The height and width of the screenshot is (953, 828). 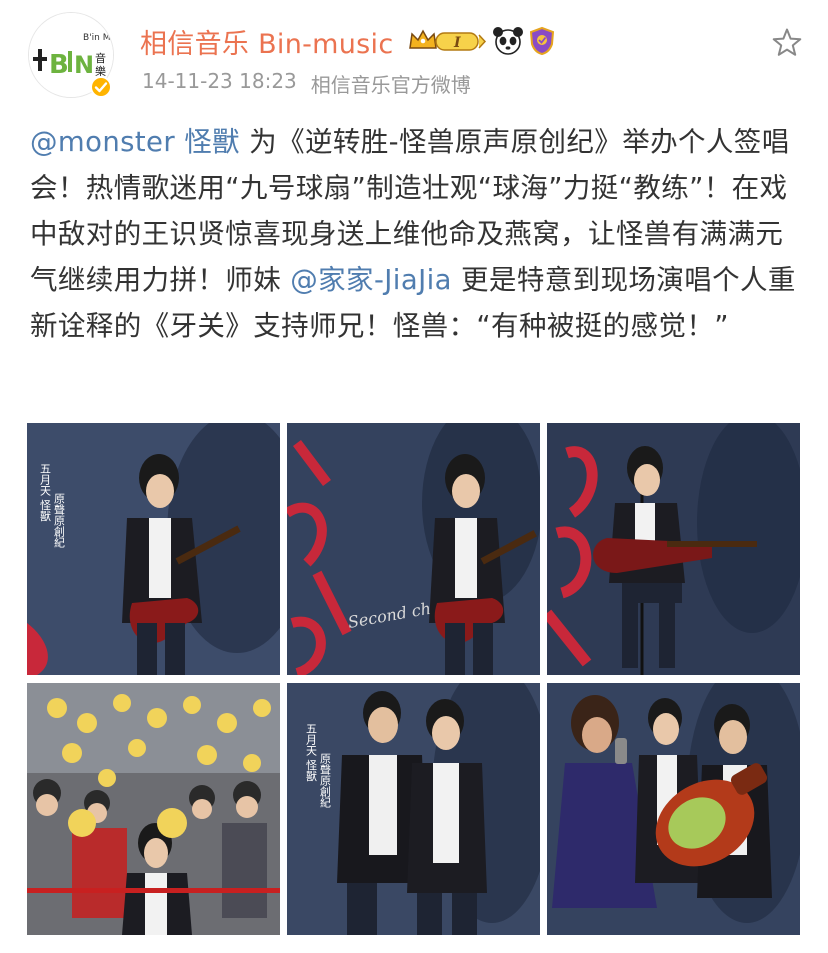 What do you see at coordinates (100, 58) in the screenshot?
I see `svg-text: 音` at bounding box center [100, 58].